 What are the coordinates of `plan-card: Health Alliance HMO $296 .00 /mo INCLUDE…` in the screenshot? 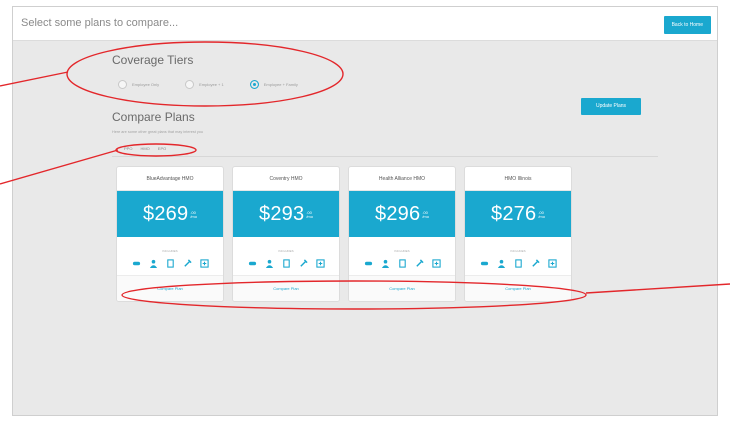 It's located at (402, 234).